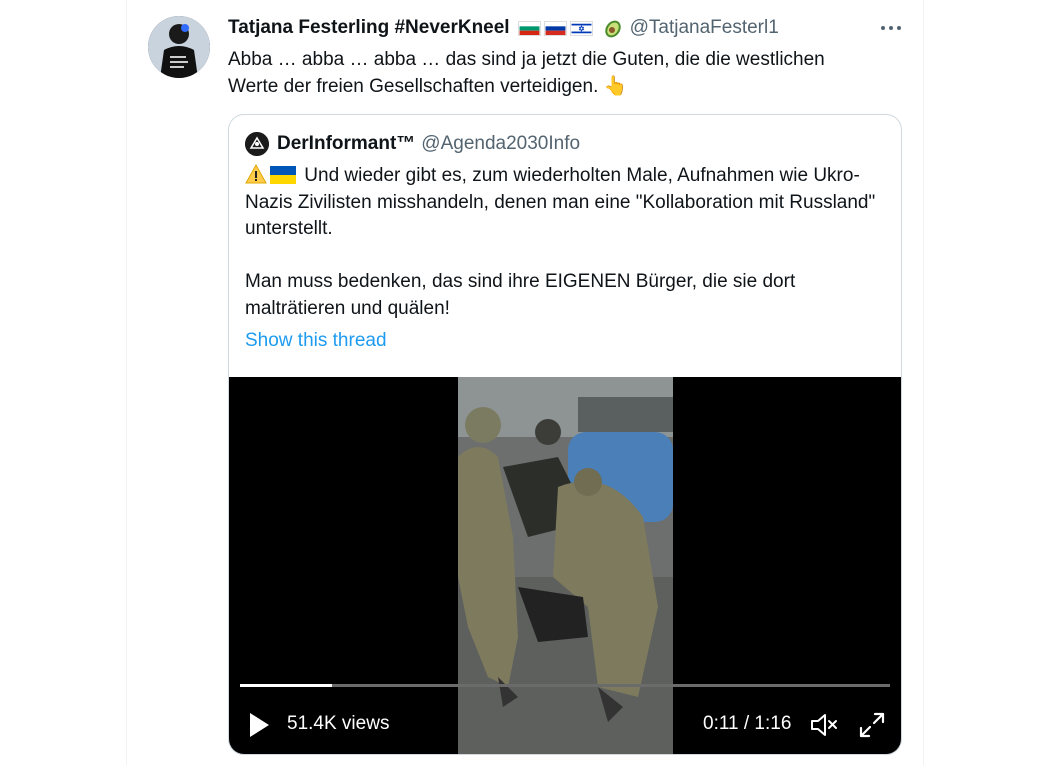 The height and width of the screenshot is (765, 1050). What do you see at coordinates (704, 28) in the screenshot?
I see `author-handle: @TatjanaFesterl1` at bounding box center [704, 28].